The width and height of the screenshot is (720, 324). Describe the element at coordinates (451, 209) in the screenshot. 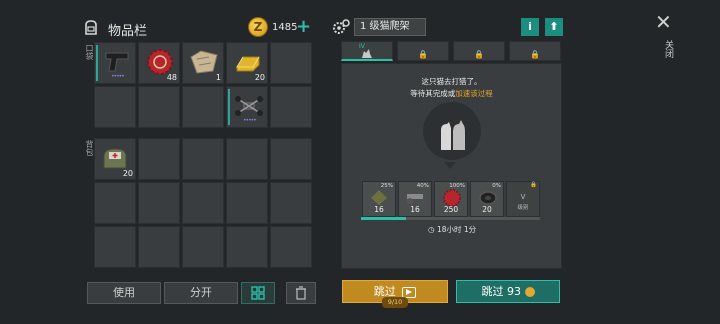

I see `resource-amount: 250` at that location.